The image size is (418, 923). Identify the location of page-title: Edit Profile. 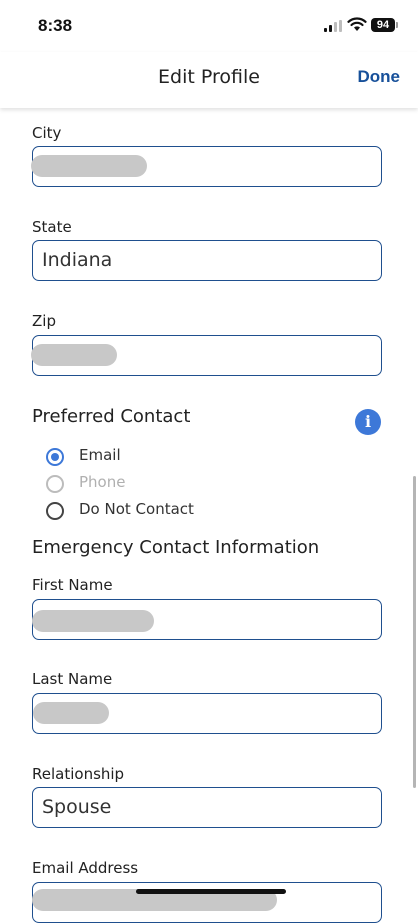
(209, 77).